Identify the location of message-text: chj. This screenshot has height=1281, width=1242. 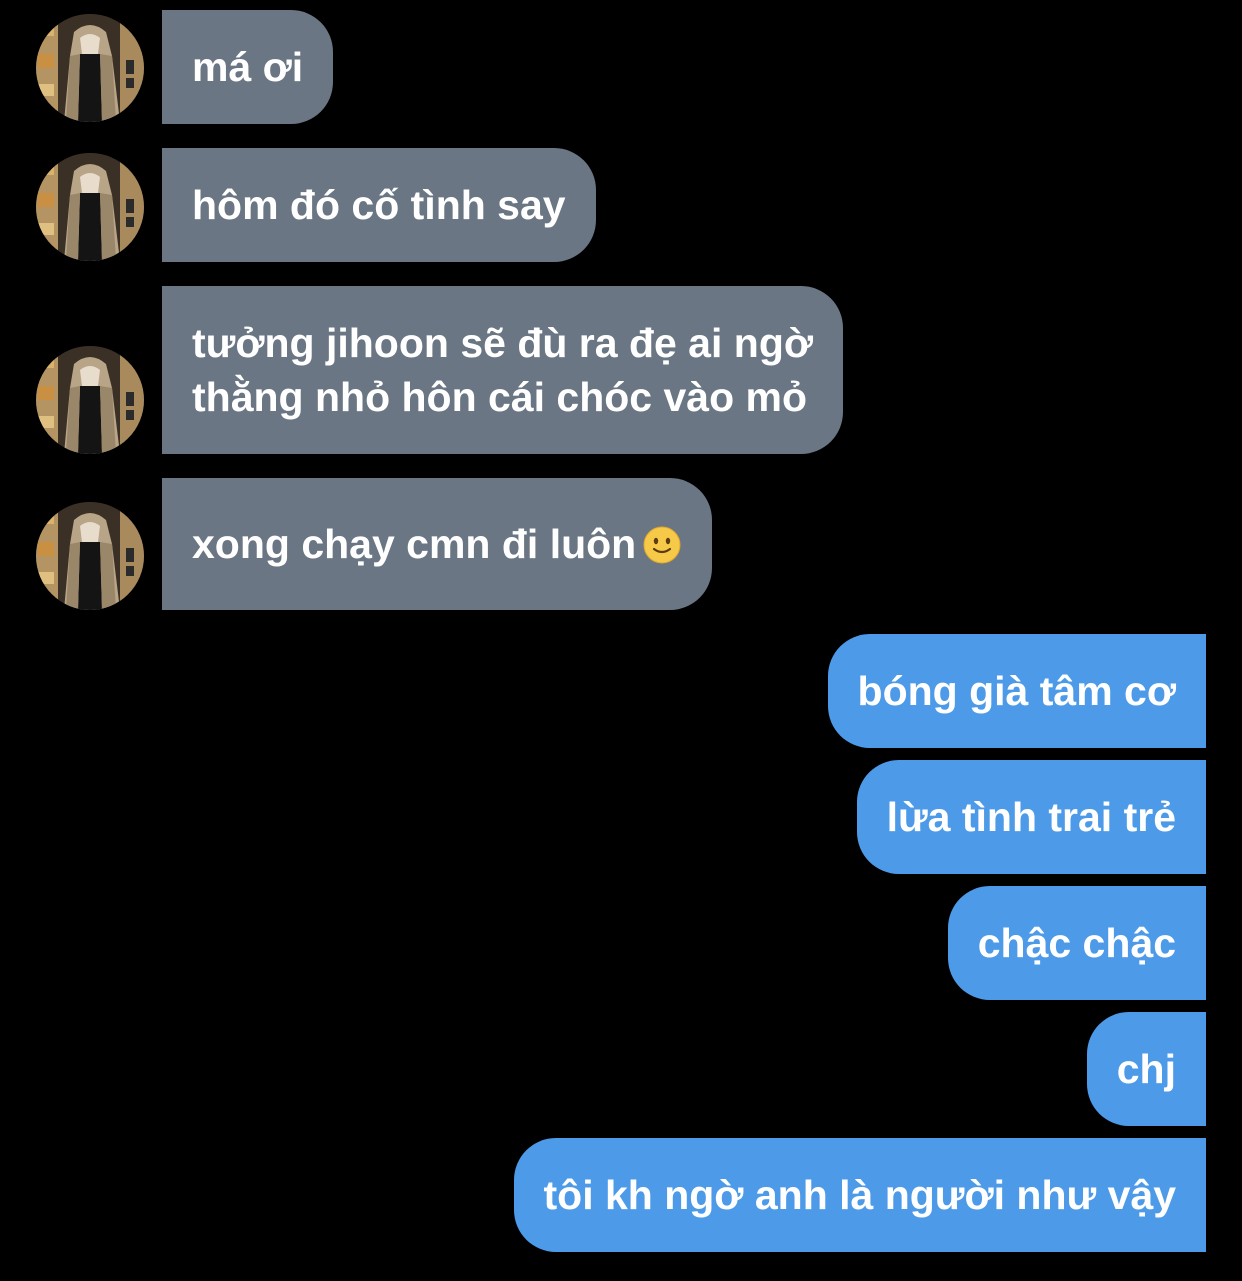
(1146, 1069).